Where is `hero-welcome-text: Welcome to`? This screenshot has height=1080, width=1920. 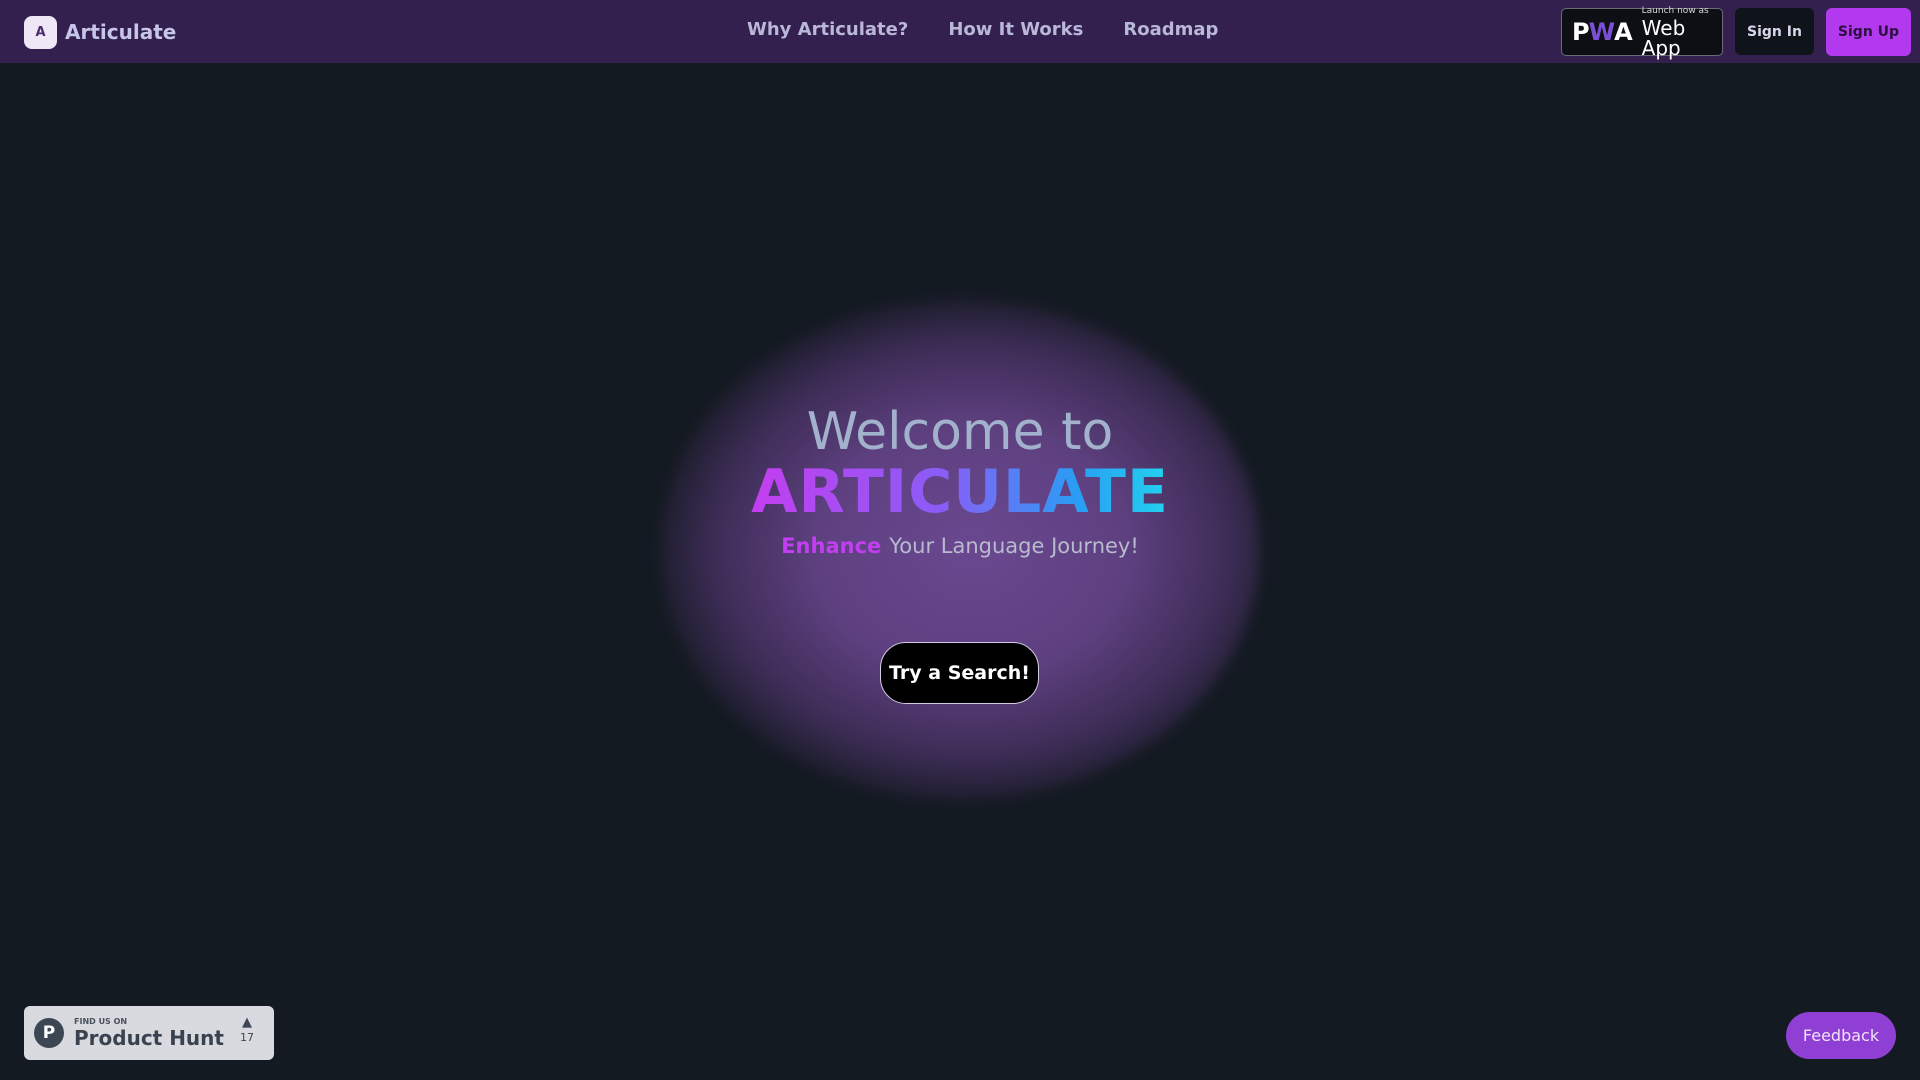
hero-welcome-text: Welcome to is located at coordinates (960, 432).